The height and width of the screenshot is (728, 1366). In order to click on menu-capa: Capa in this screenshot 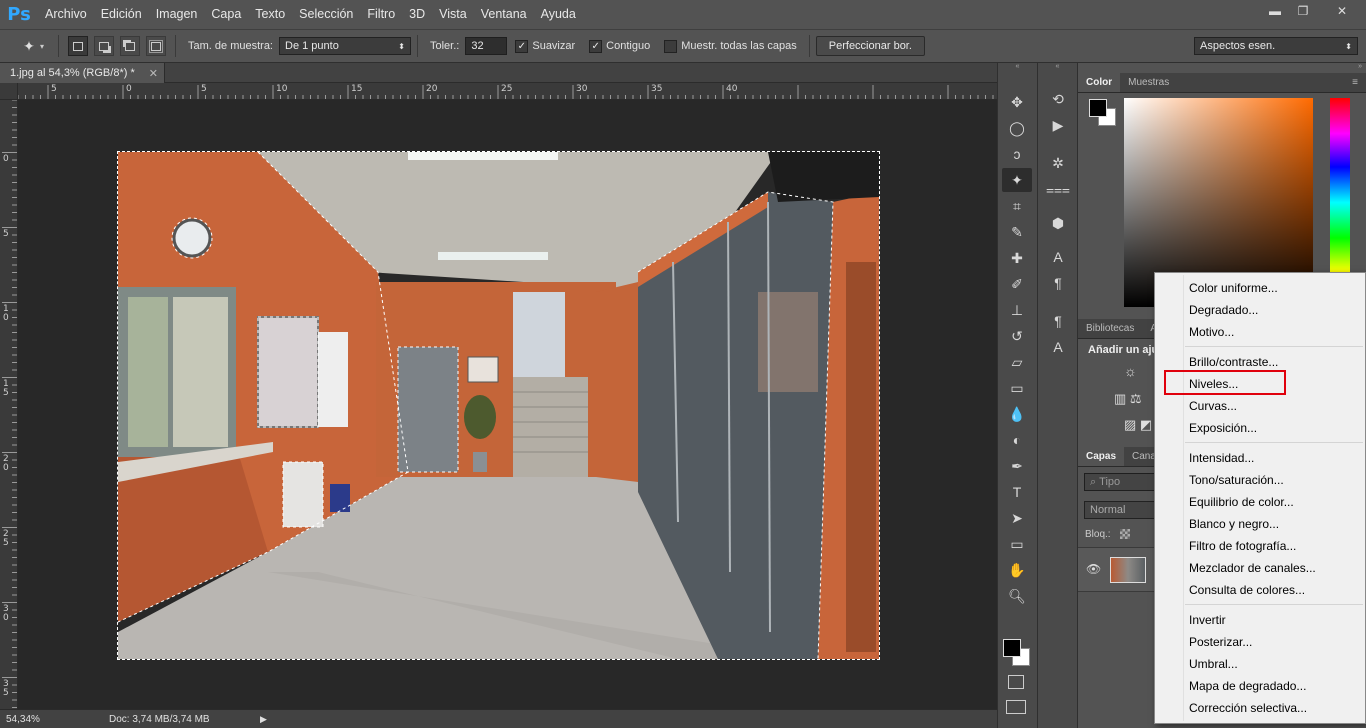, I will do `click(226, 14)`.